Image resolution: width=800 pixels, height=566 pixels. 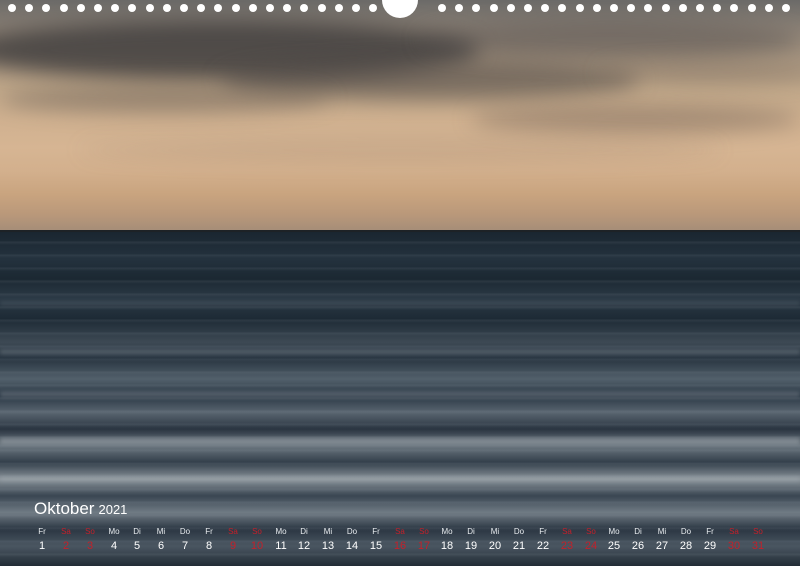 I want to click on day-number: 28, so click(x=686, y=546).